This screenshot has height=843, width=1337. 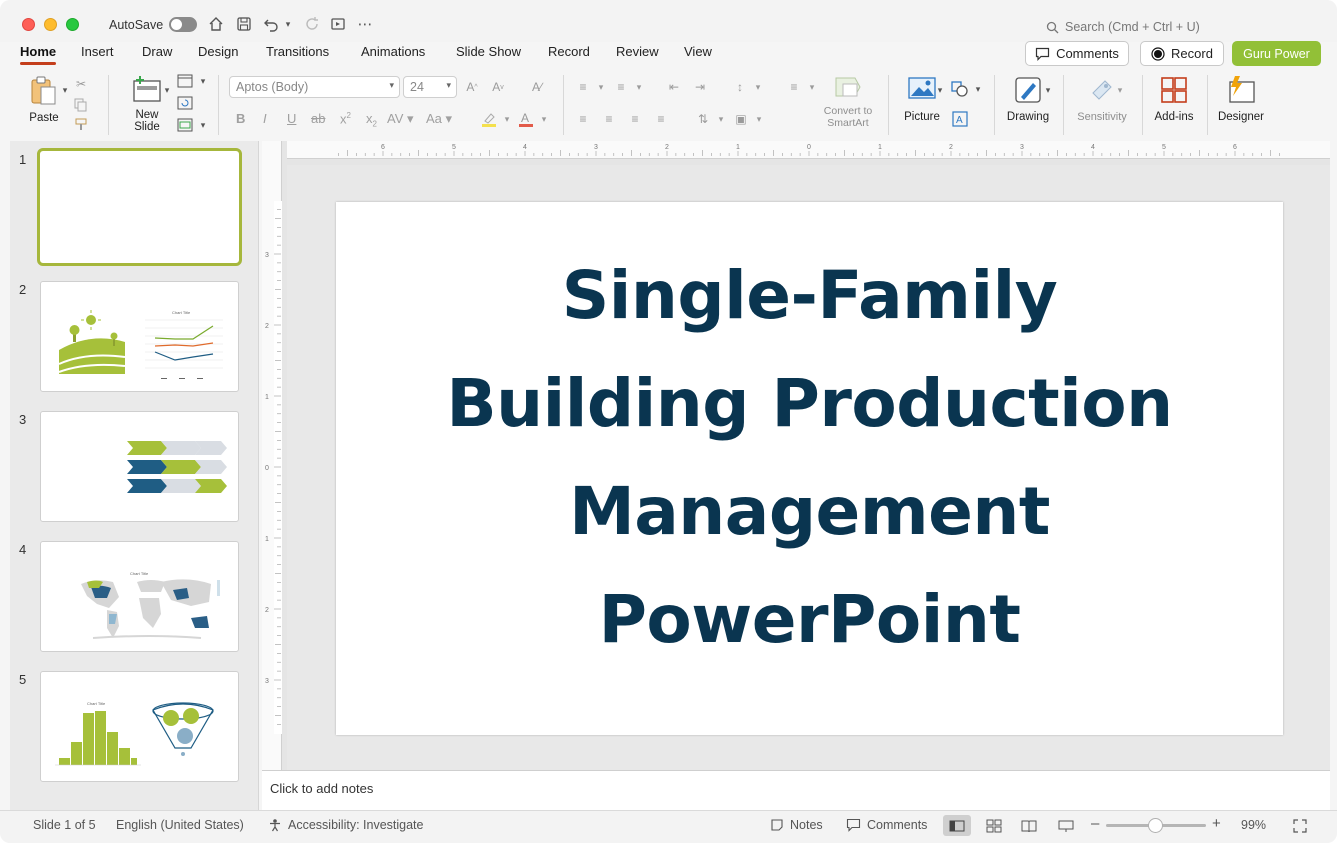 I want to click on character-spacing-icon: AV ▾, so click(x=400, y=119).